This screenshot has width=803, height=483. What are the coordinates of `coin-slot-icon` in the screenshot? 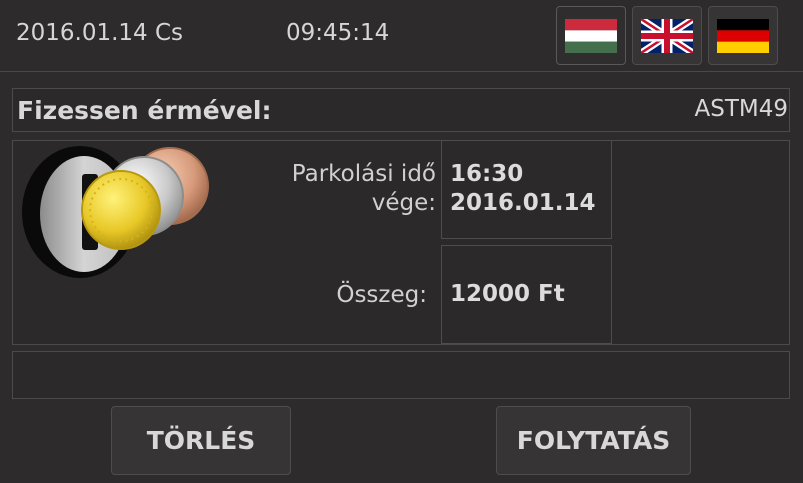 It's located at (117, 212).